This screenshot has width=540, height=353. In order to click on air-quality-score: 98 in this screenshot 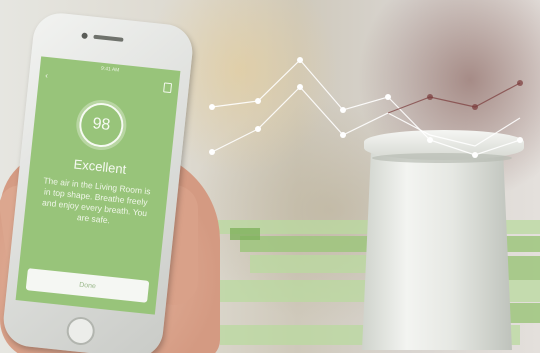, I will do `click(101, 124)`.